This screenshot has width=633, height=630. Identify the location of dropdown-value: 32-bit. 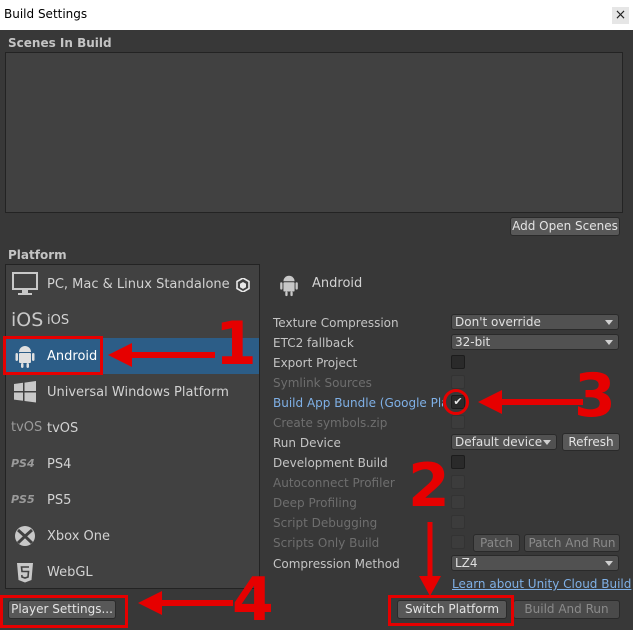
(473, 342).